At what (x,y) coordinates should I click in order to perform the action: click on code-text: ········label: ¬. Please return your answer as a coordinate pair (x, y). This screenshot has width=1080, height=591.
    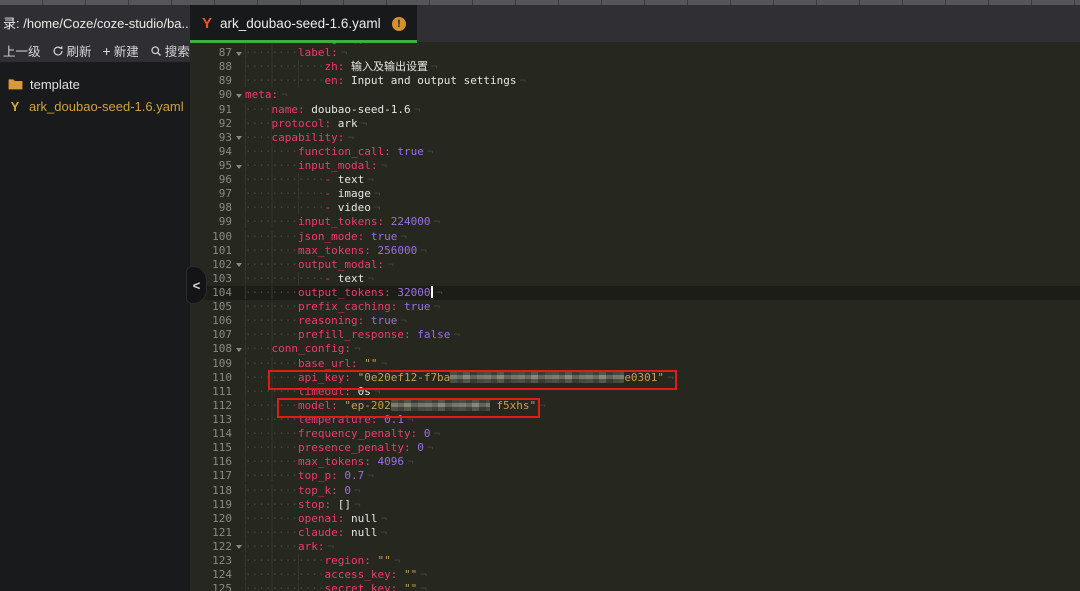
    Looking at the image, I should click on (662, 53).